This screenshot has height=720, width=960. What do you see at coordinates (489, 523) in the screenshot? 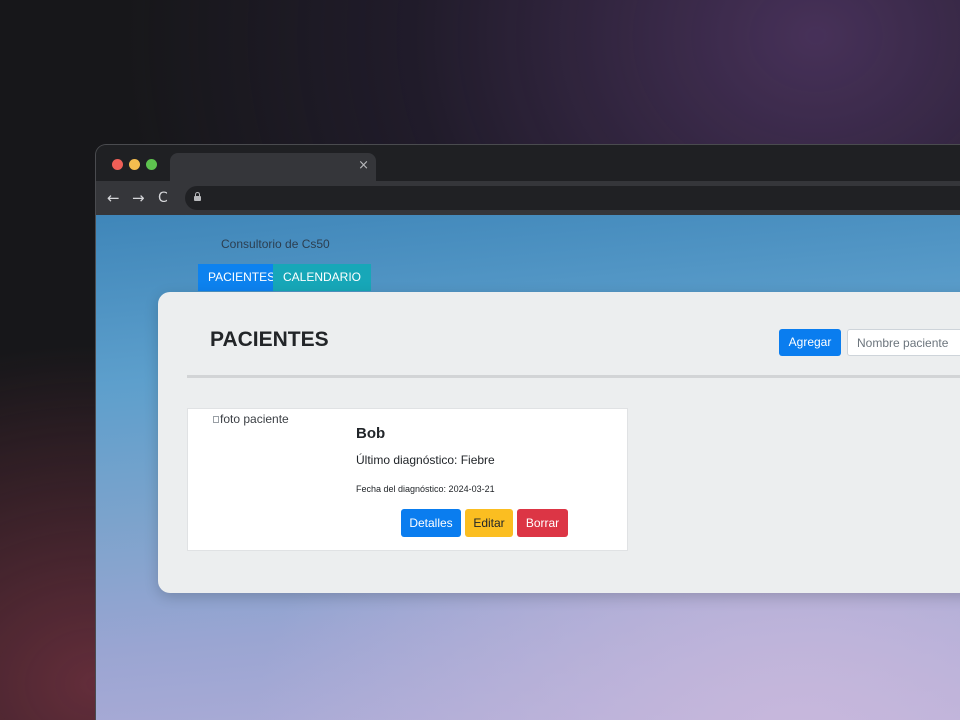
I see `edit-button: Editar` at bounding box center [489, 523].